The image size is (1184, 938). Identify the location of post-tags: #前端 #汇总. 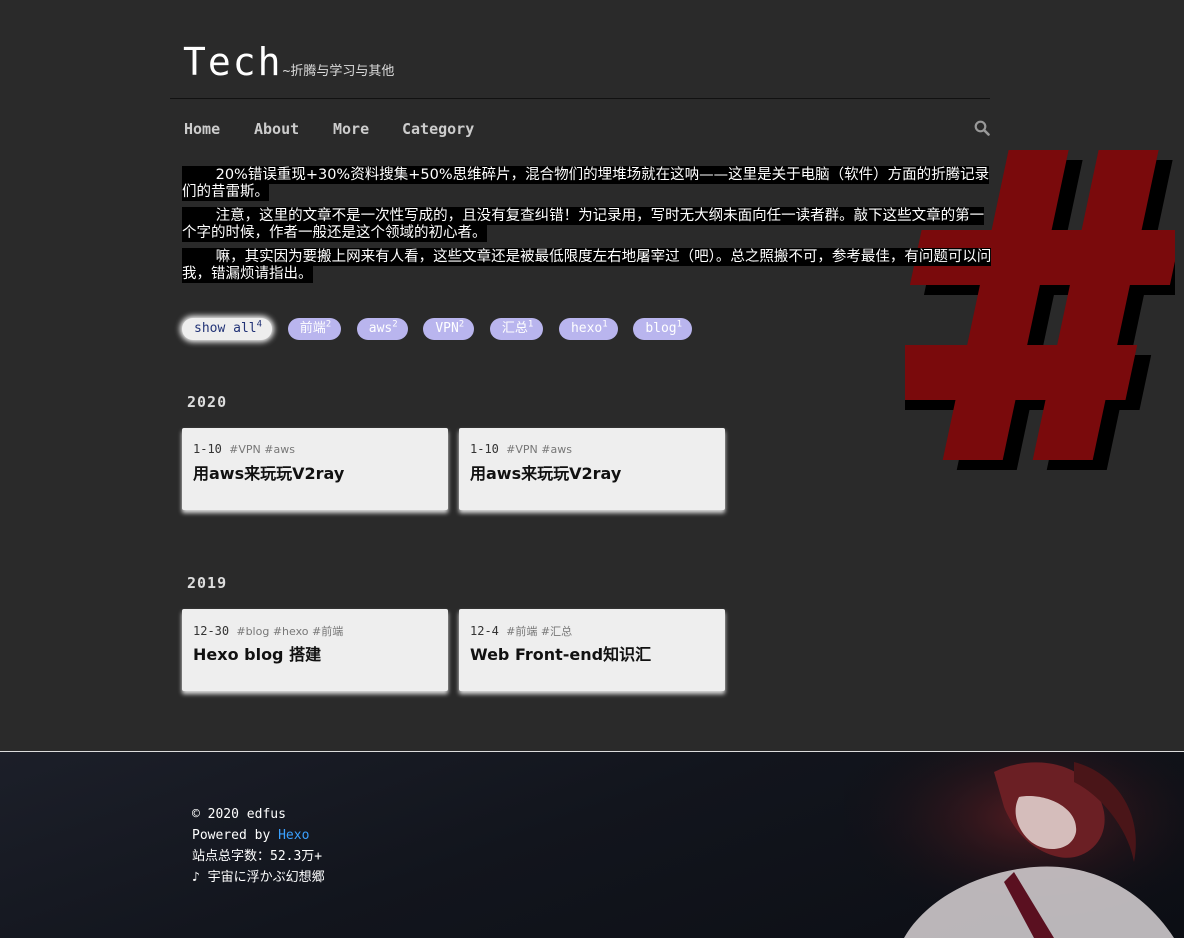
(539, 631).